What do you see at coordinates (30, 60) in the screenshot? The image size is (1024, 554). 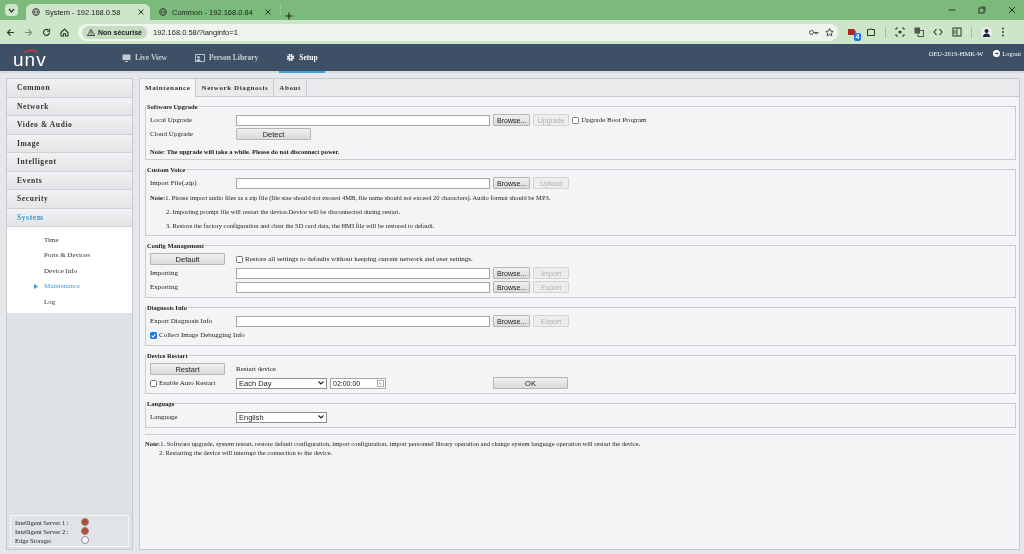 I see `logo: unv` at bounding box center [30, 60].